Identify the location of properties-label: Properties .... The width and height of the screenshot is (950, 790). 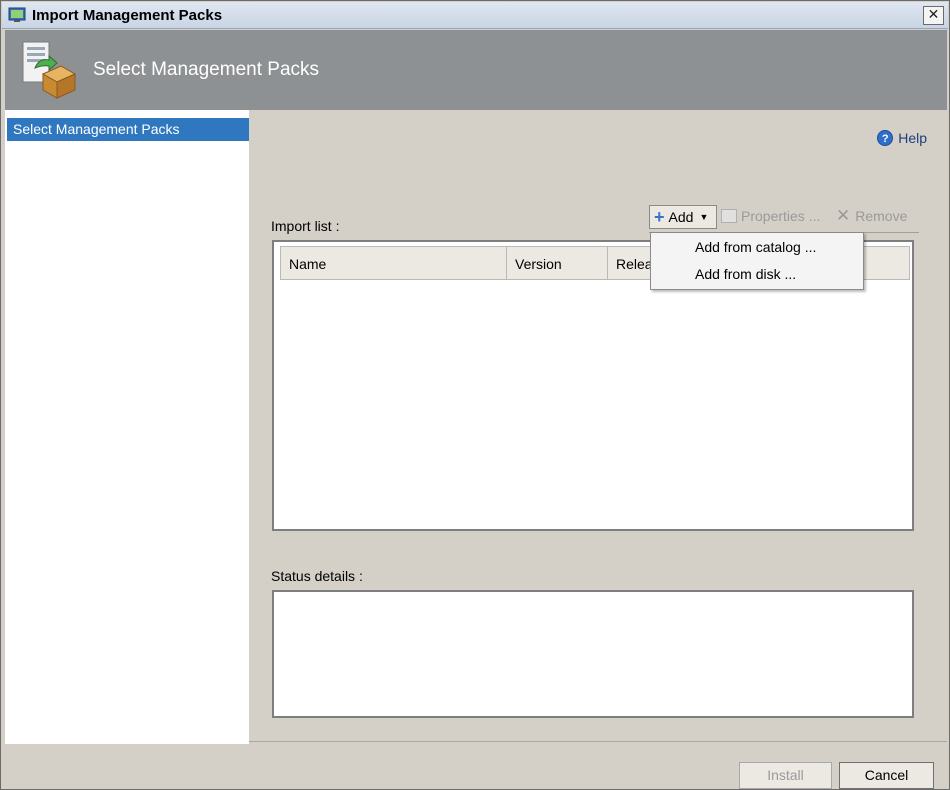
(781, 216).